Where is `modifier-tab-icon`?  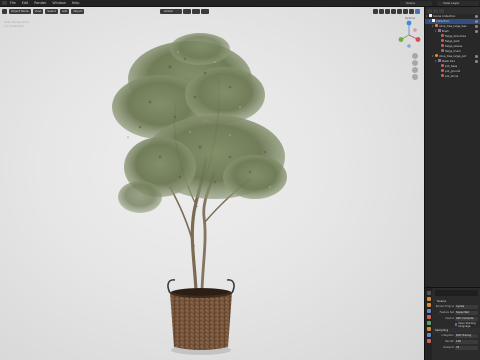 modifier-tab-icon is located at coordinates (428, 335).